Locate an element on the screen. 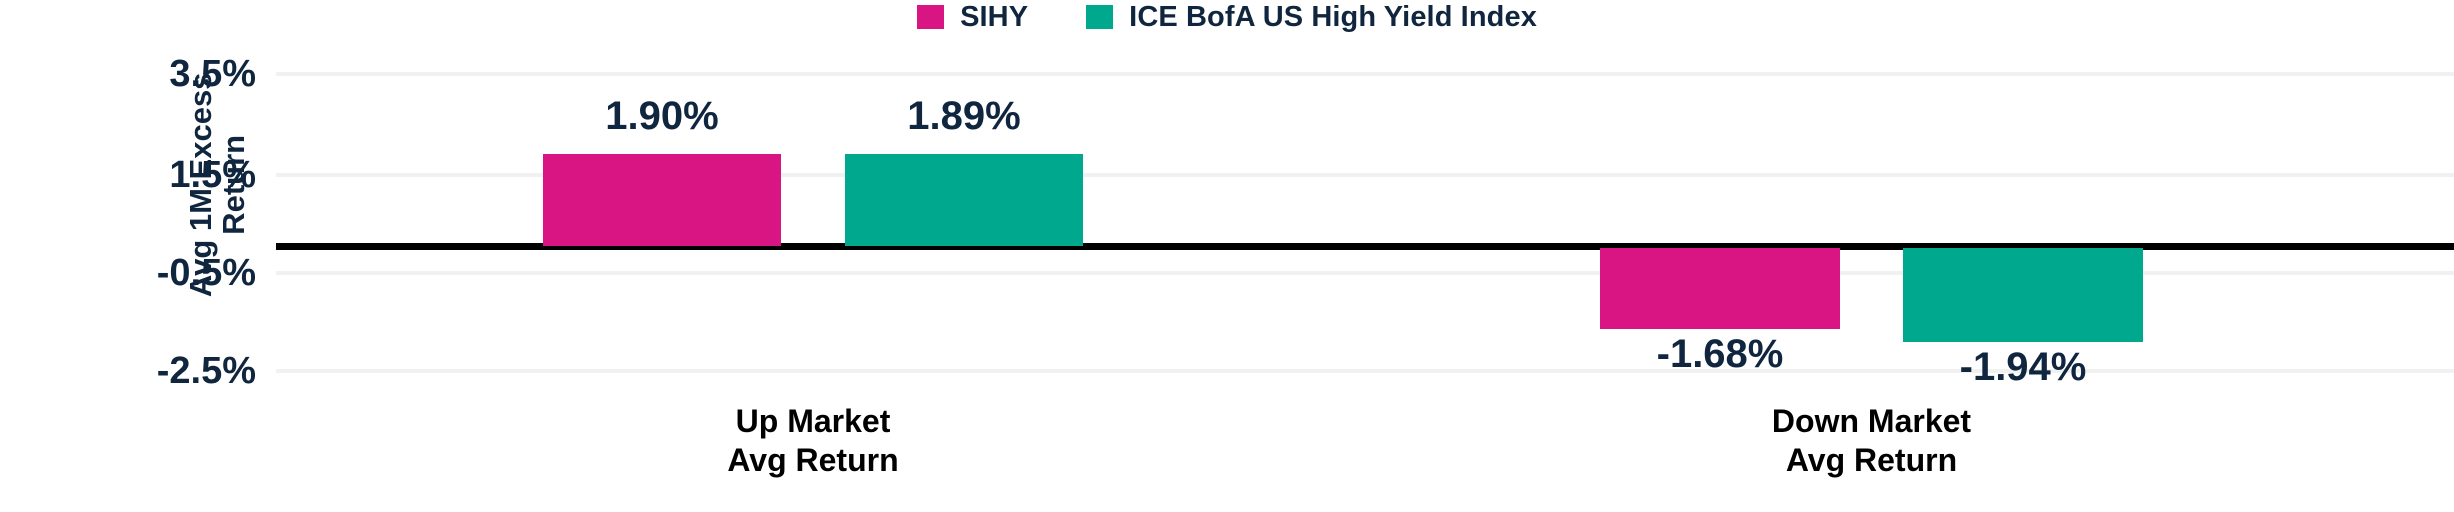  legend-item-sihy: SIHY is located at coordinates (973, 16).